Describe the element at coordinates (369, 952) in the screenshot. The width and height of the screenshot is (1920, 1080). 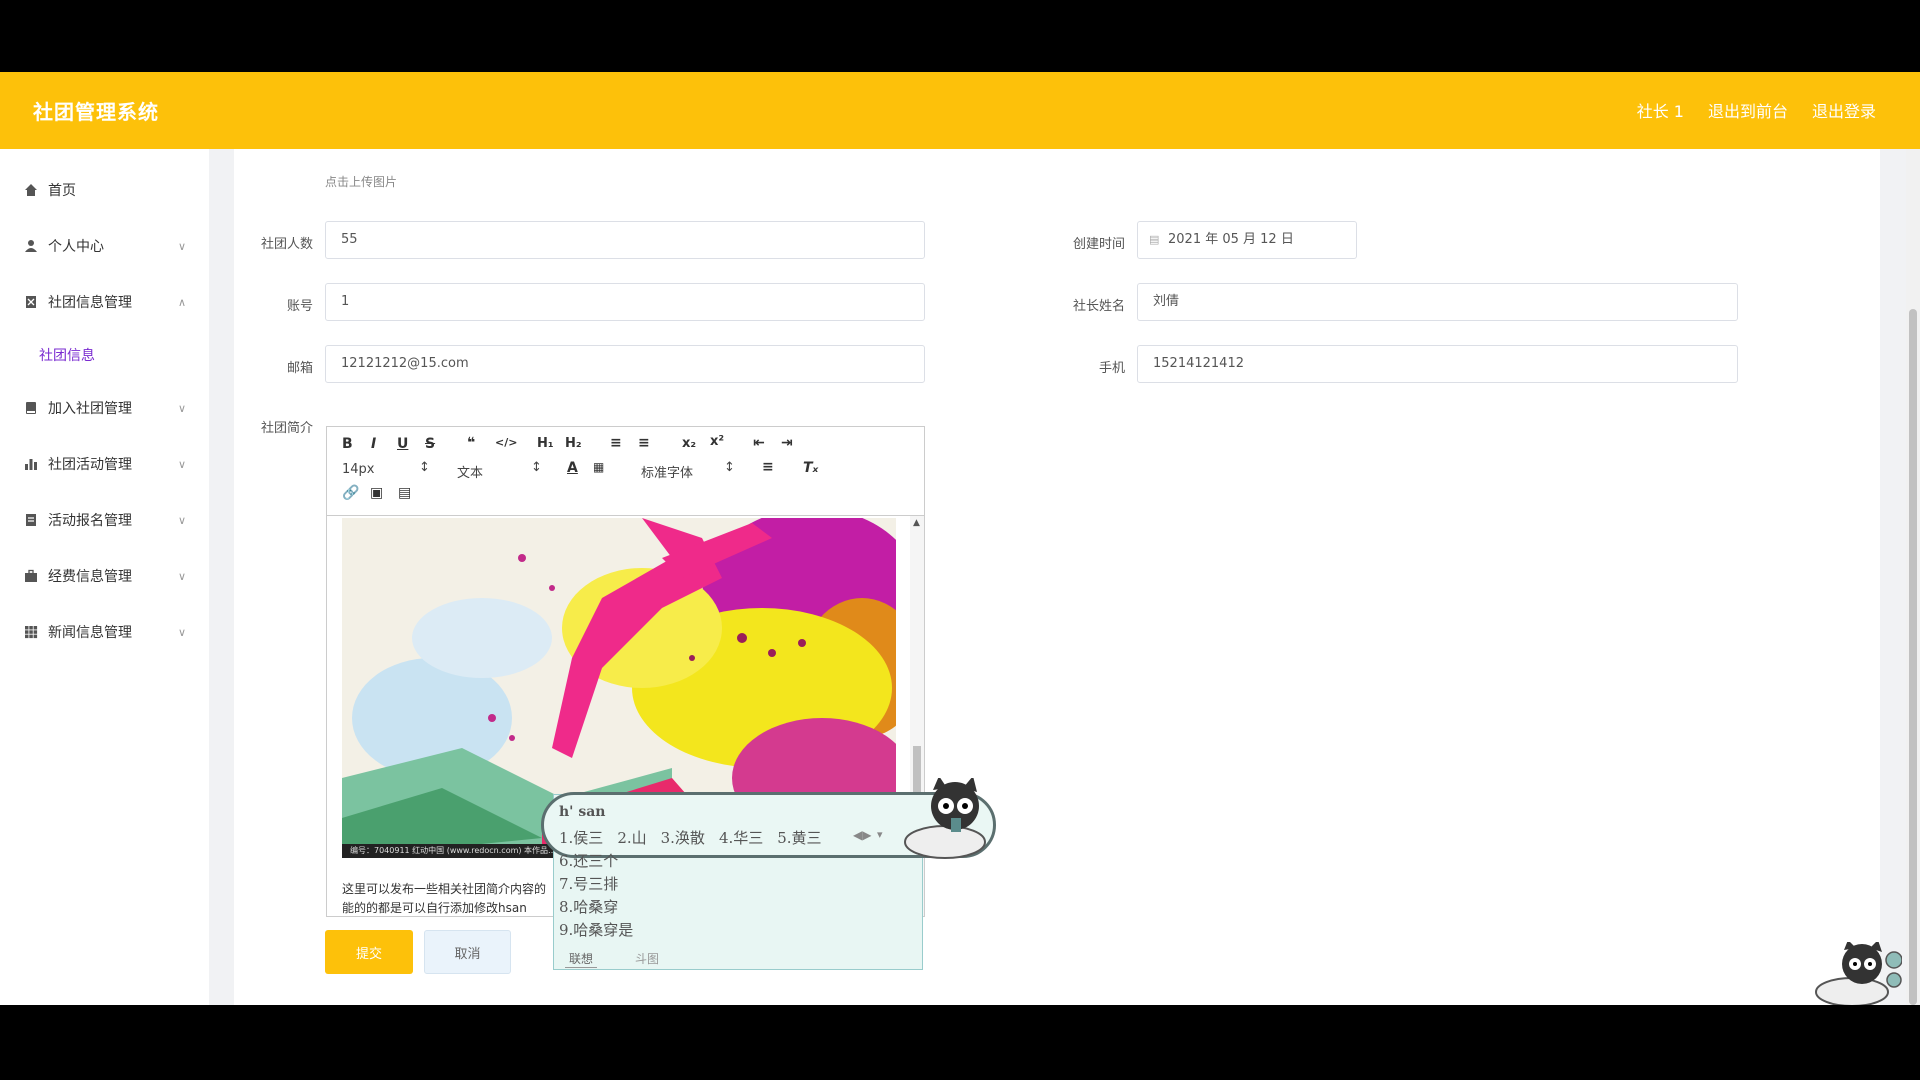
I see `submit-button: 提交` at that location.